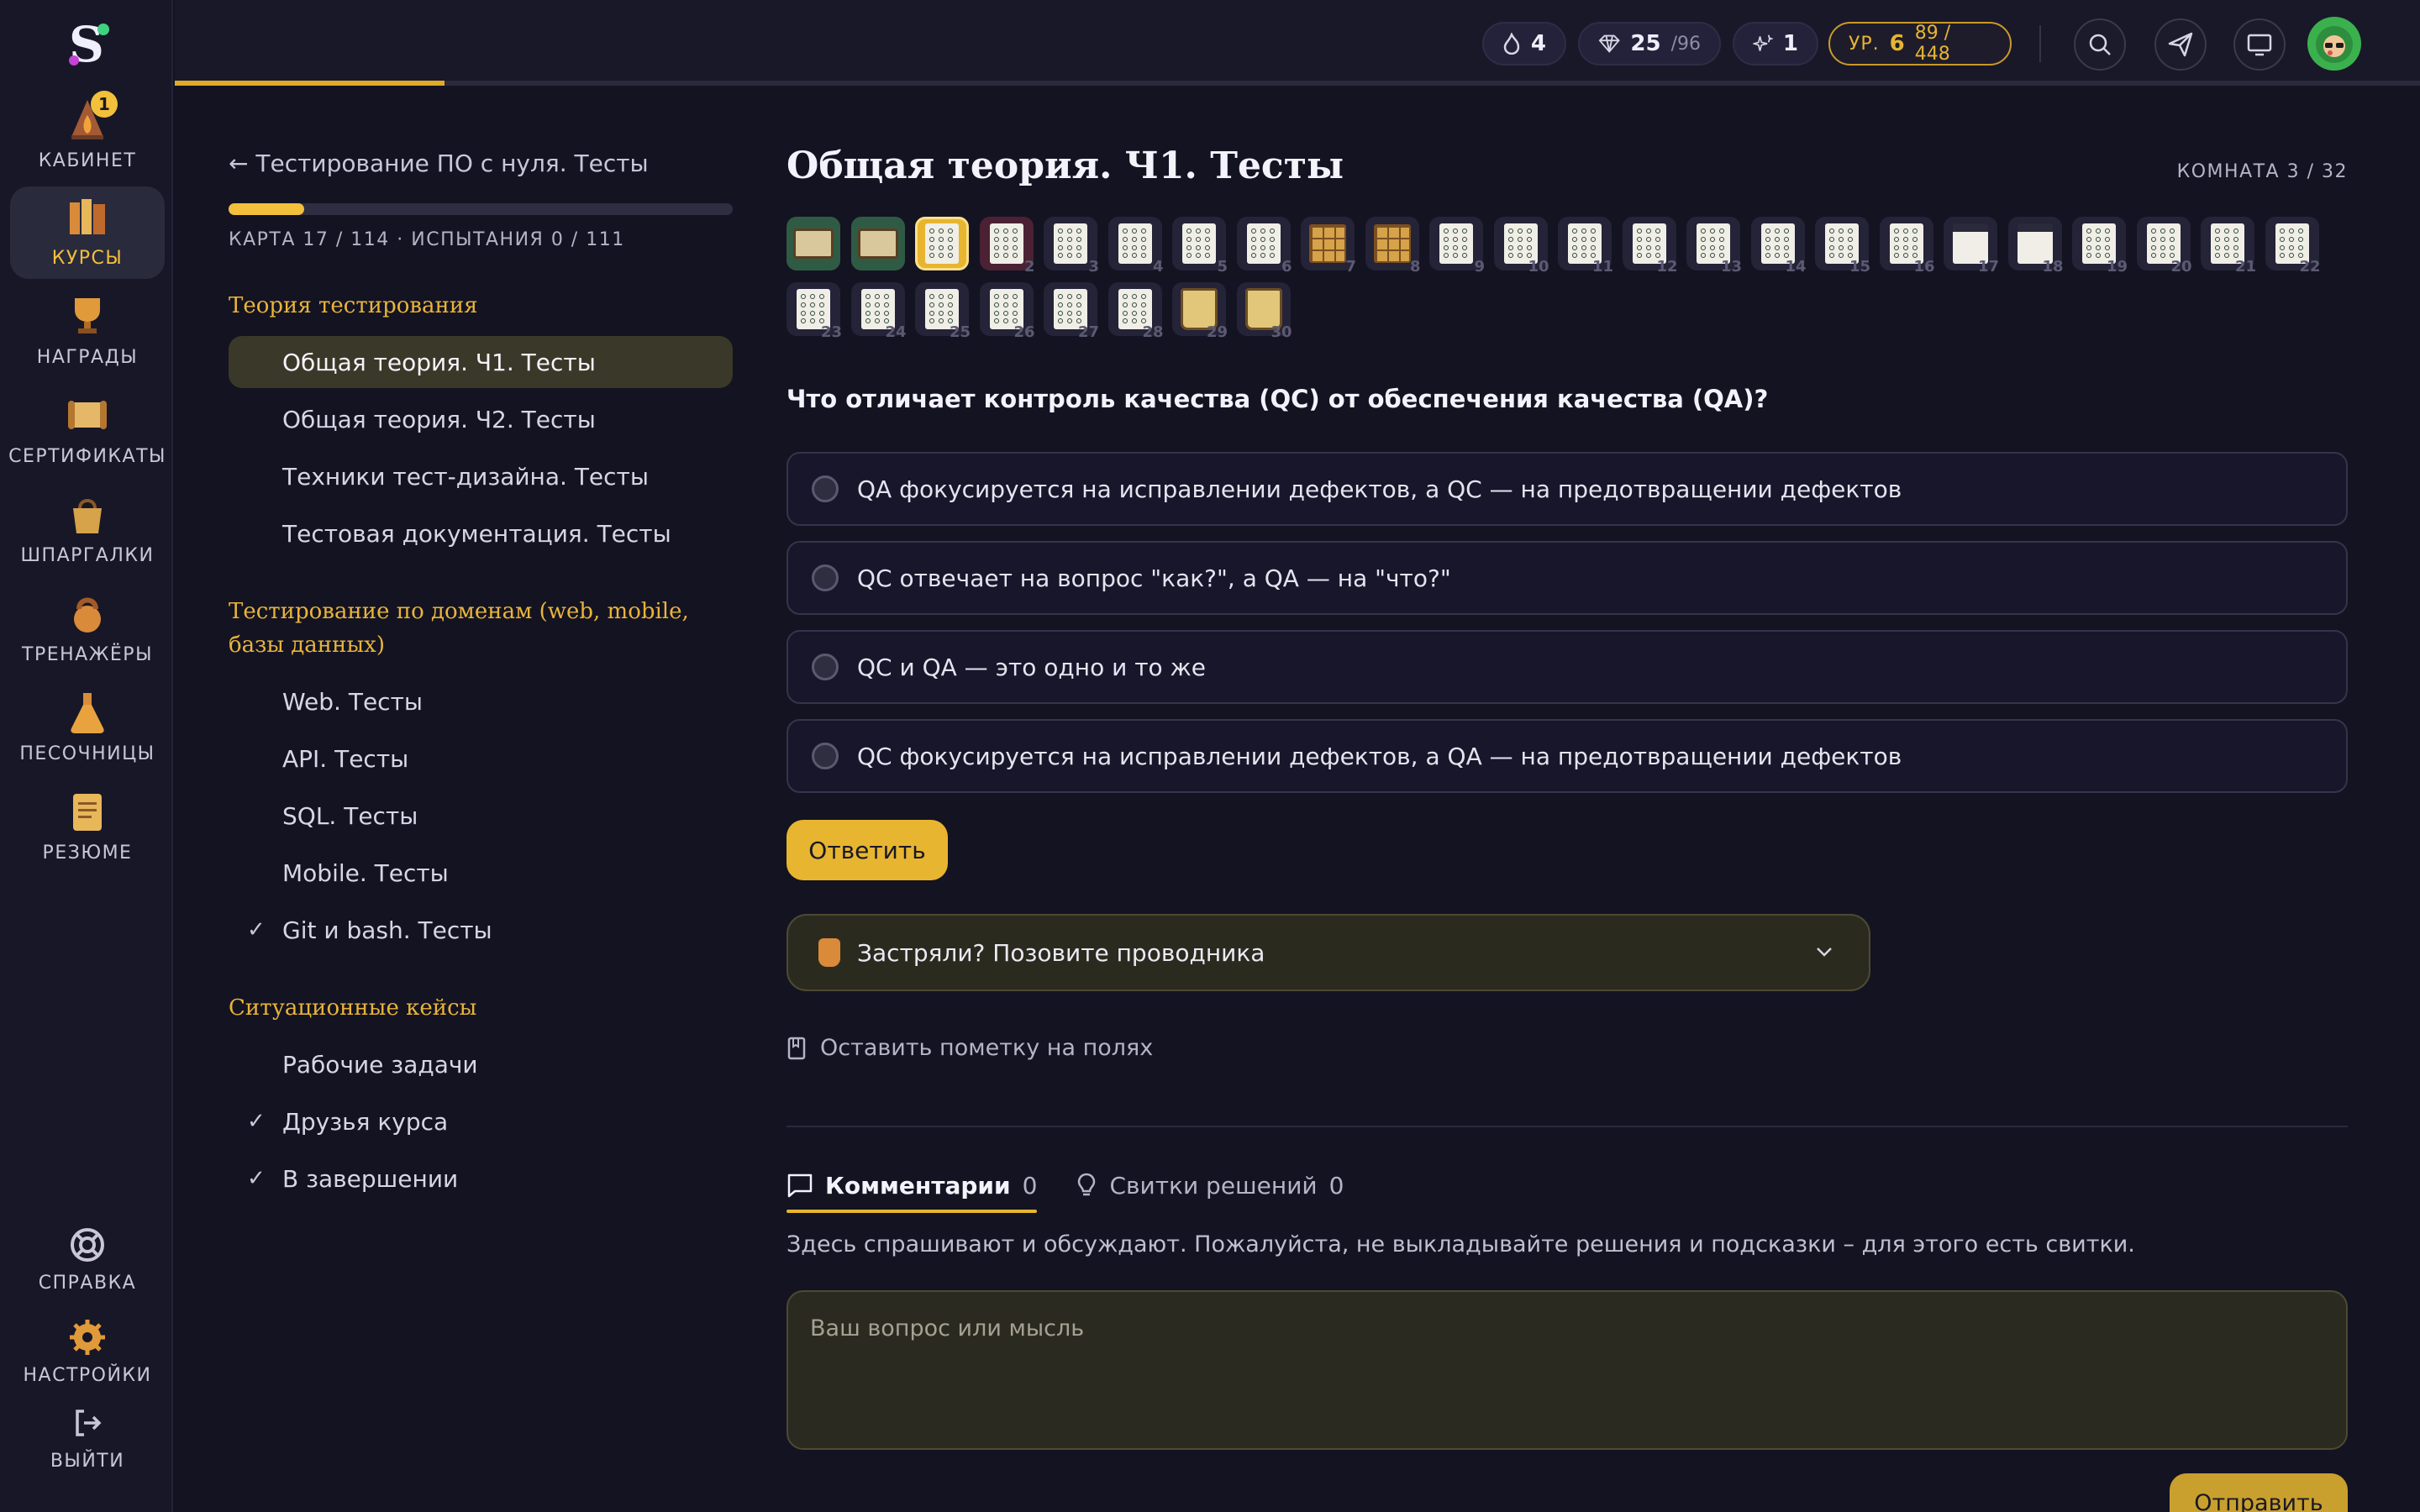 The height and width of the screenshot is (1512, 2420). What do you see at coordinates (943, 311) in the screenshot?
I see `room-tile: 25` at bounding box center [943, 311].